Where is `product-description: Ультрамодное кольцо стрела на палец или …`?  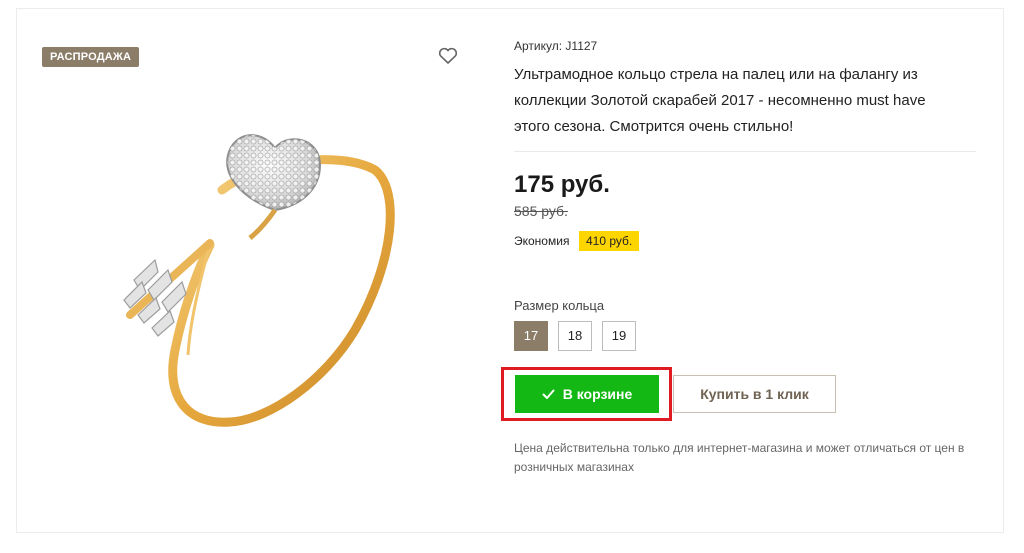
product-description: Ультрамодное кольцо стрела на палец или … is located at coordinates (720, 100).